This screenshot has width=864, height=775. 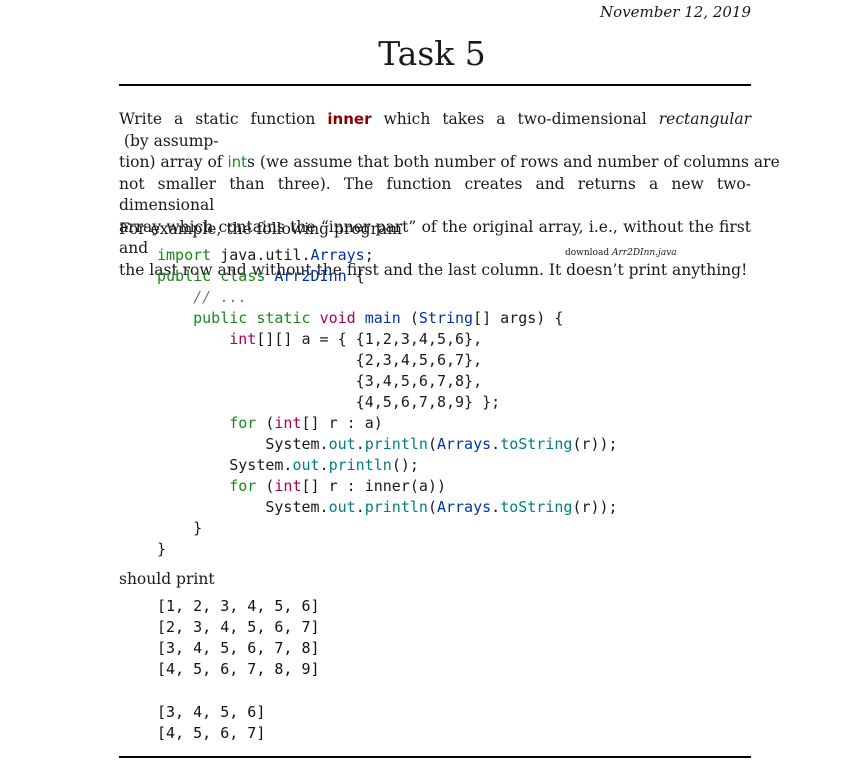 I want to click on word-rectangular: rectangular, so click(x=704, y=119).